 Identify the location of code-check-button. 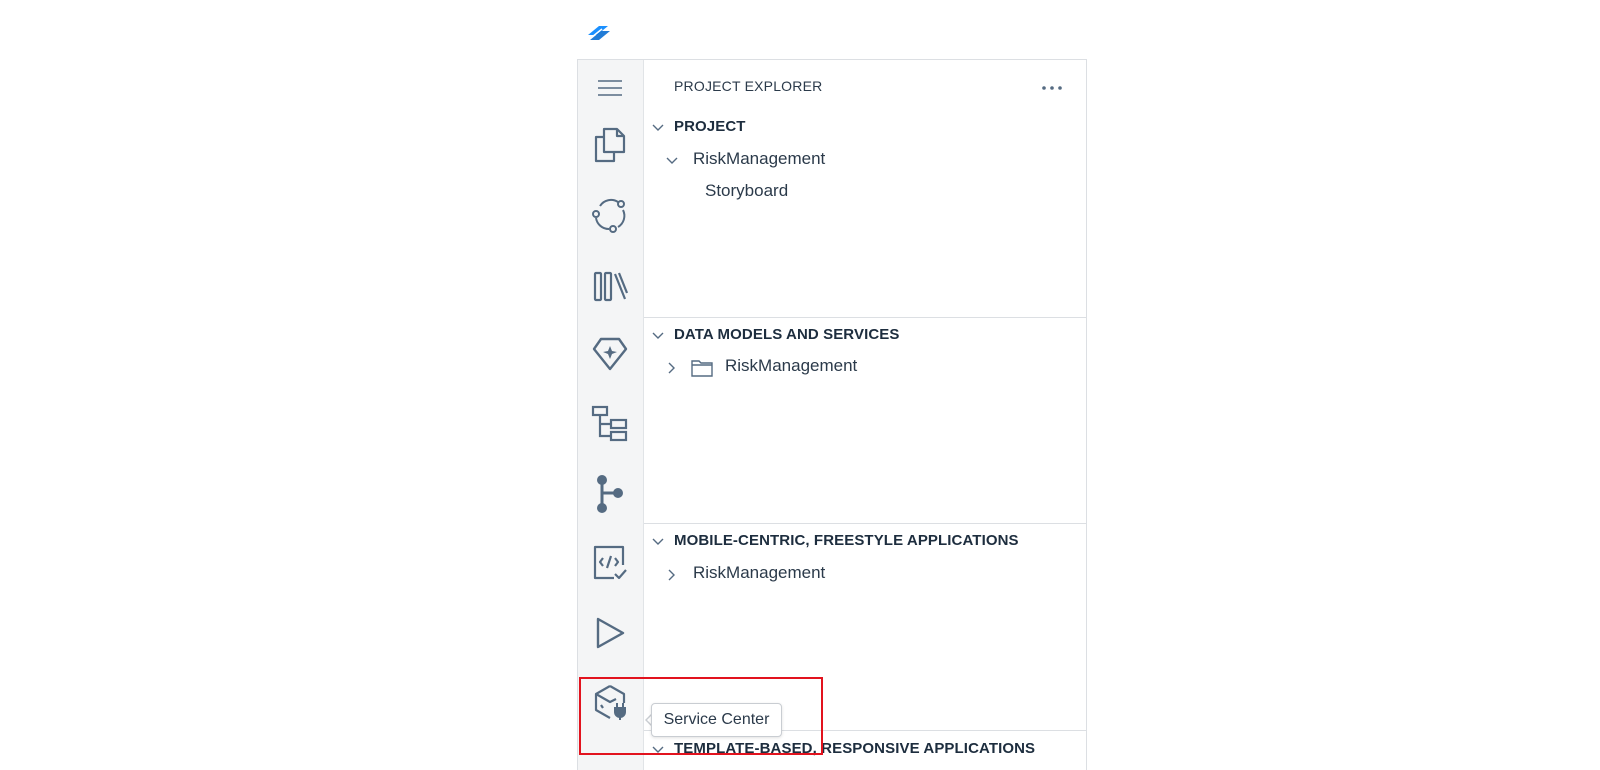
(610, 563).